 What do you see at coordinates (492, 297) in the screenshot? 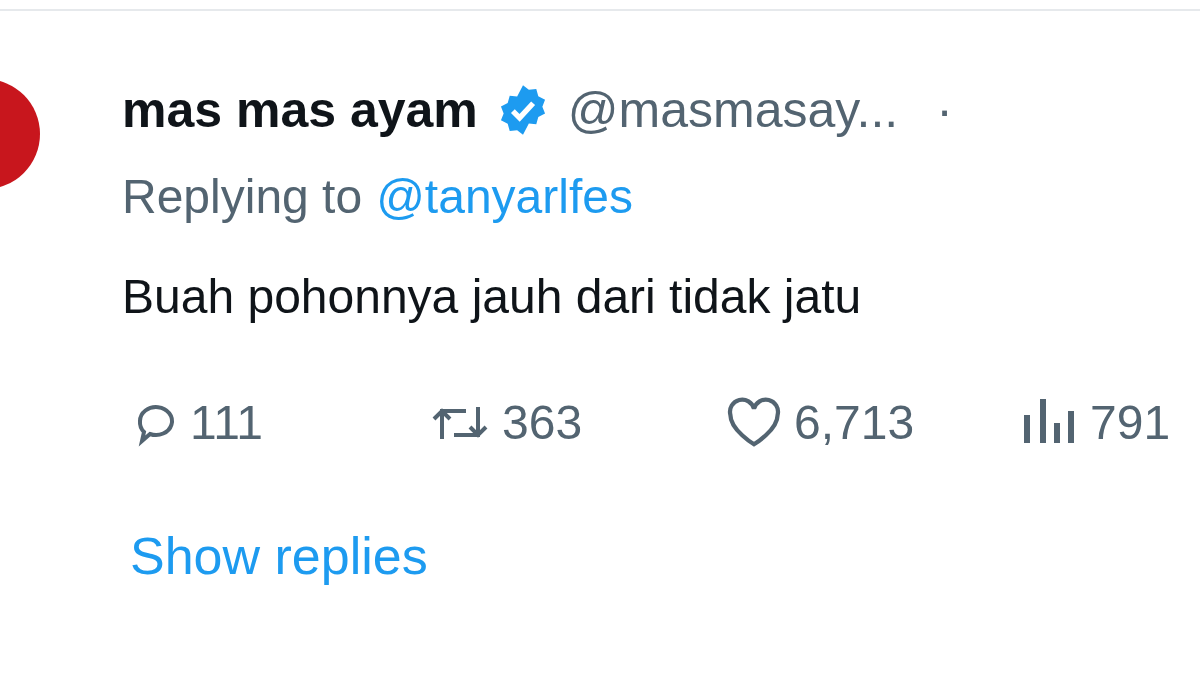
I see `tweet-text: Buah pohonnya jauh dari tidak jatu` at bounding box center [492, 297].